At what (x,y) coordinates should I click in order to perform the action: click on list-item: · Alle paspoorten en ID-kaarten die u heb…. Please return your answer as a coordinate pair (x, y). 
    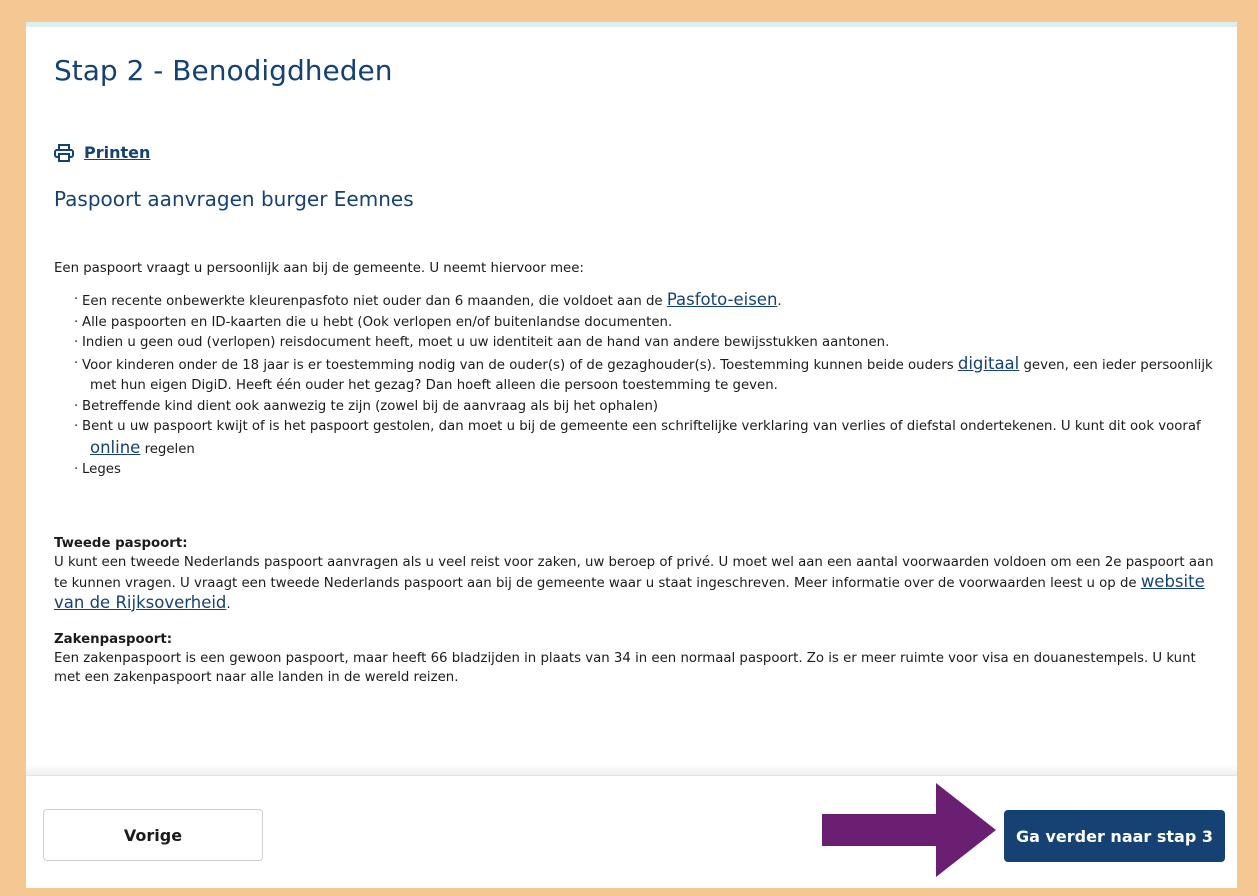
    Looking at the image, I should click on (373, 322).